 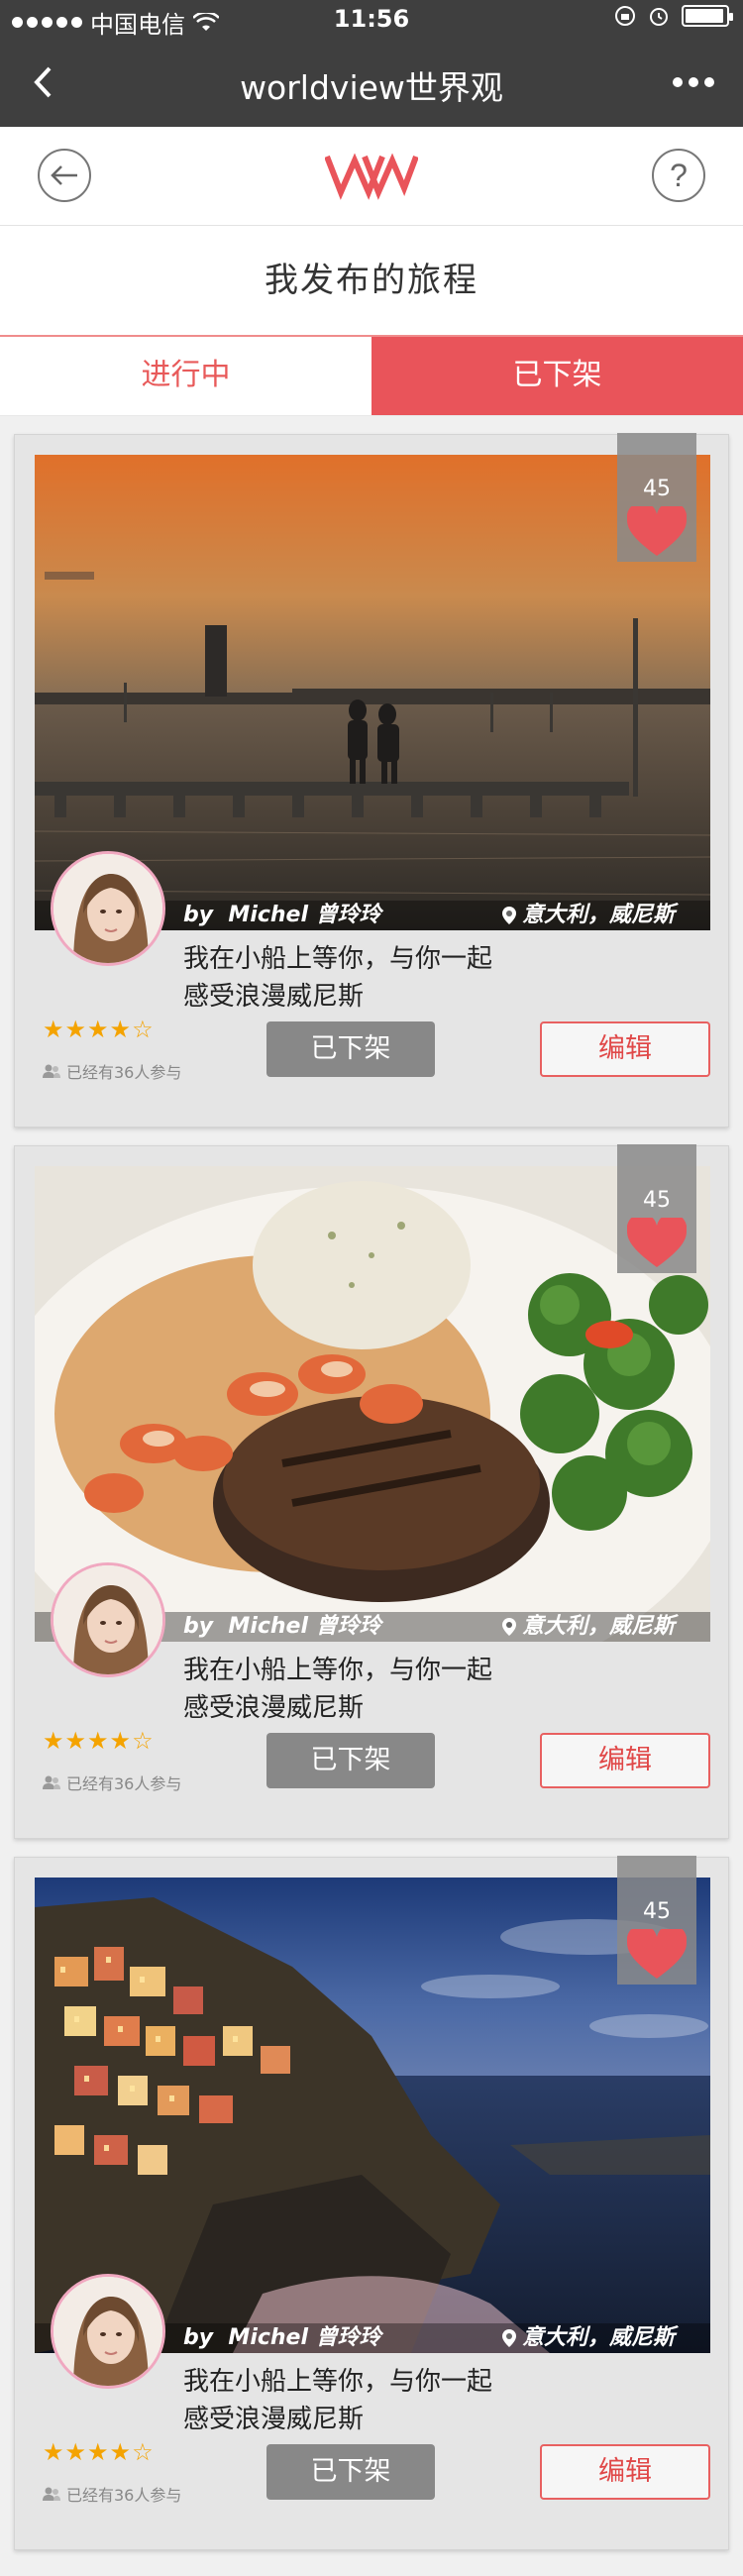 I want to click on orientation-lock-icon, so click(x=625, y=16).